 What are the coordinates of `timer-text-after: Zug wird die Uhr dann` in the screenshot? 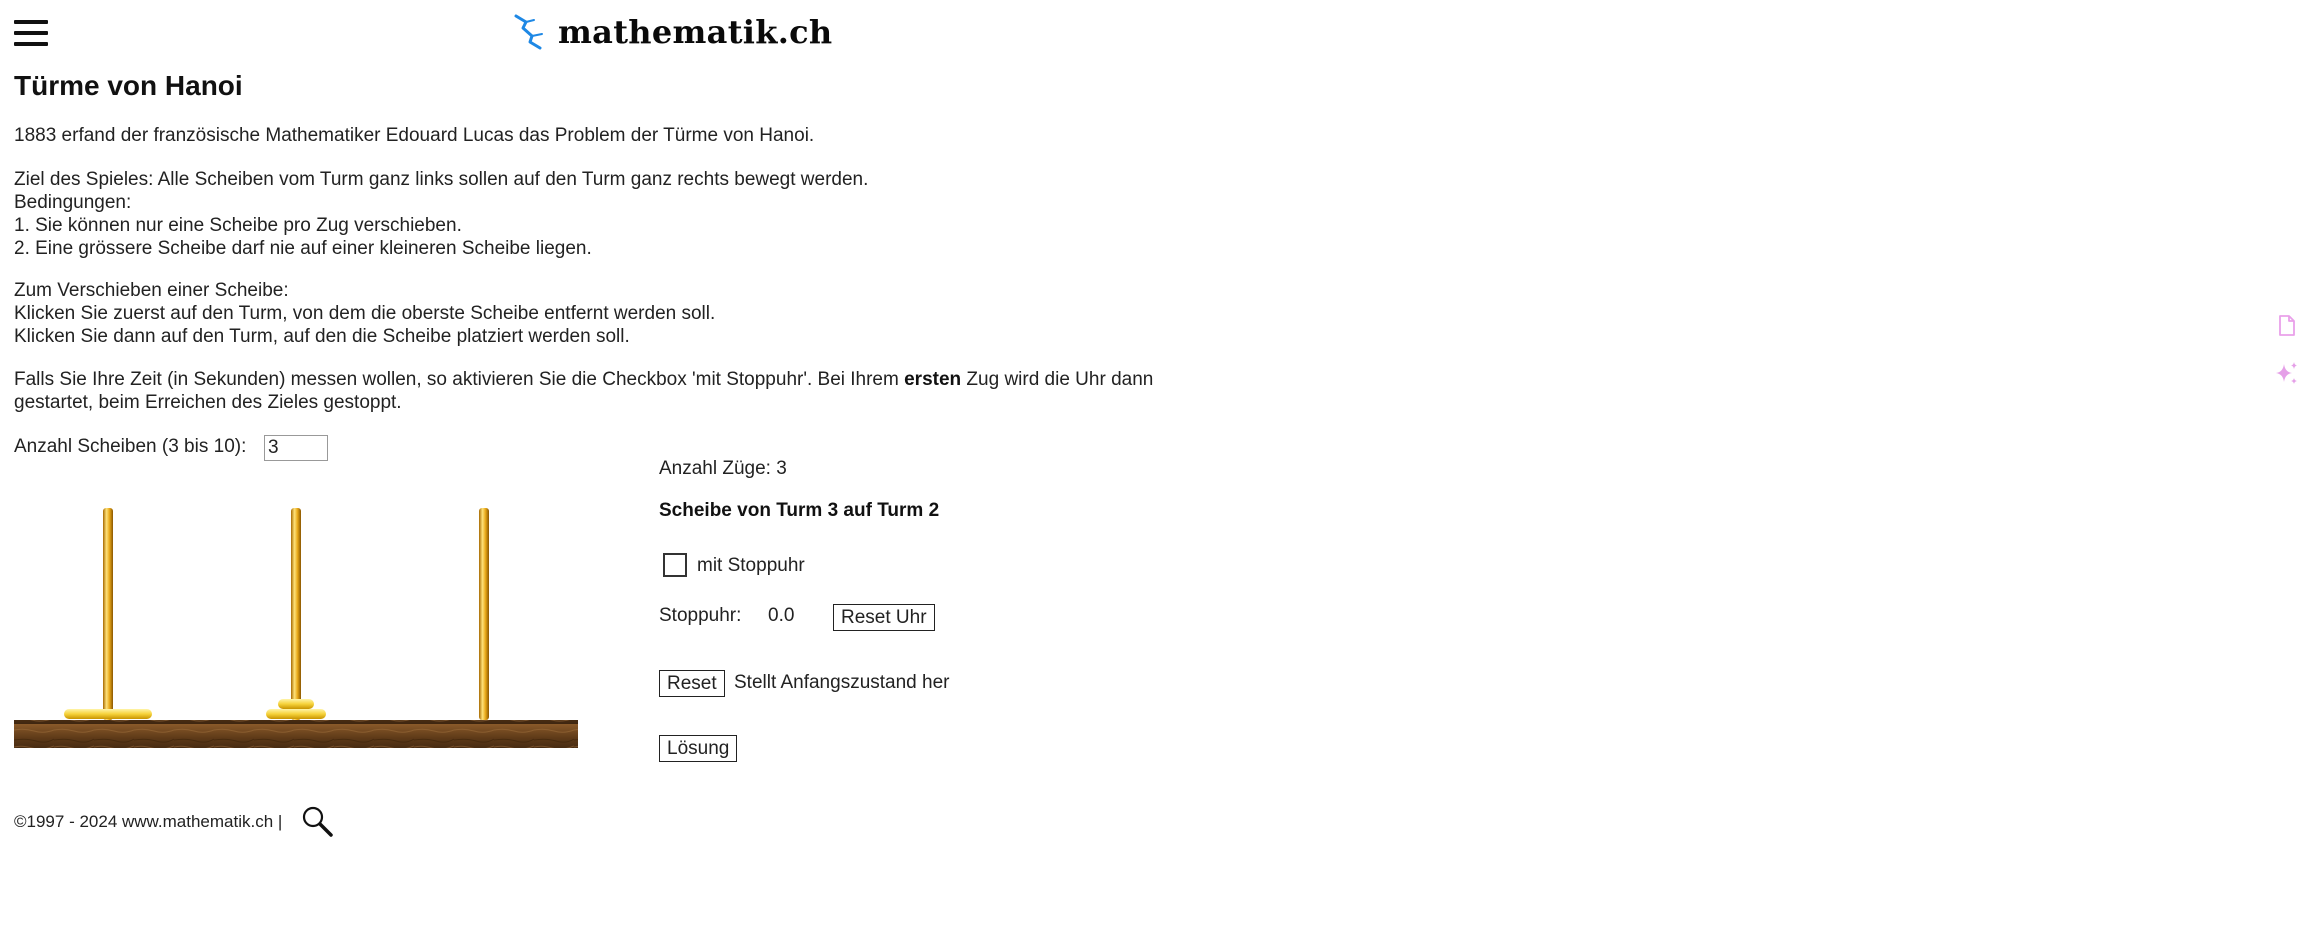 It's located at (1057, 379).